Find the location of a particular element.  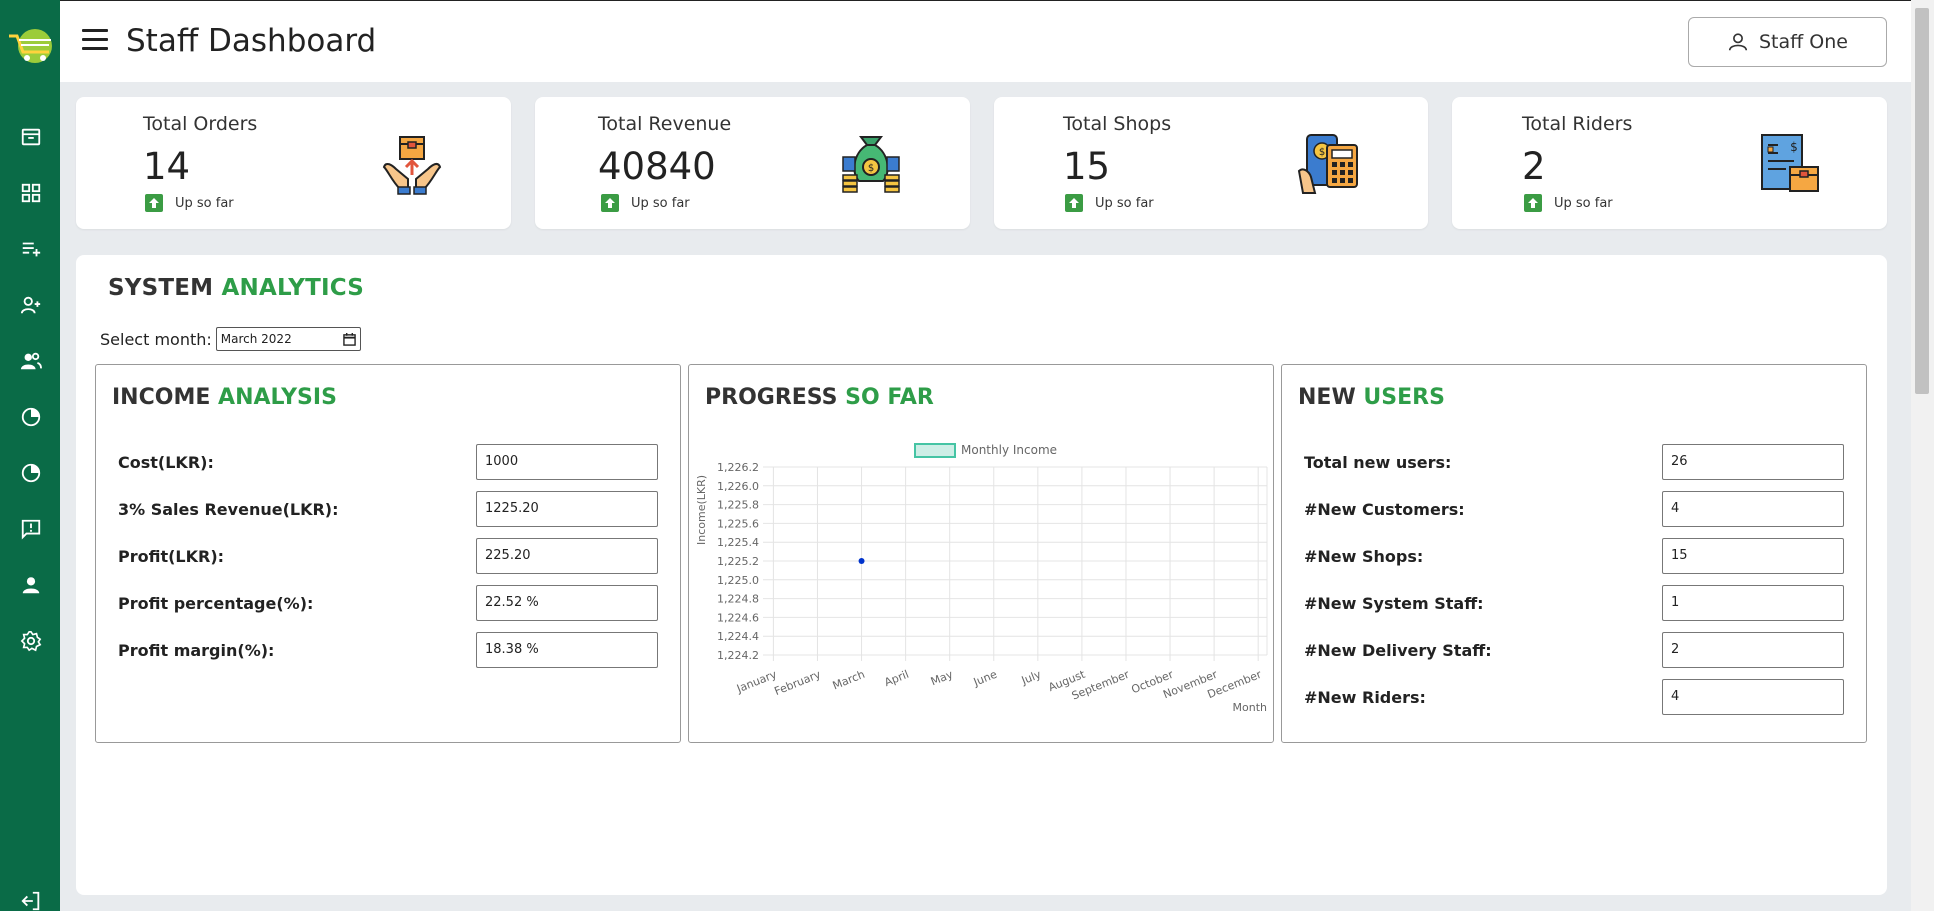

box-title: NEW USERS is located at coordinates (1371, 397).